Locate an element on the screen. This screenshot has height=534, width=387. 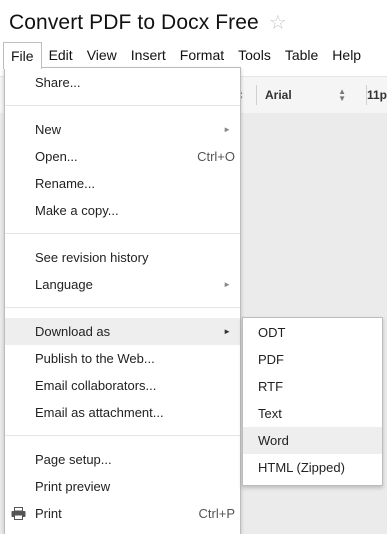
menu-item-label: See revision history is located at coordinates (92, 257).